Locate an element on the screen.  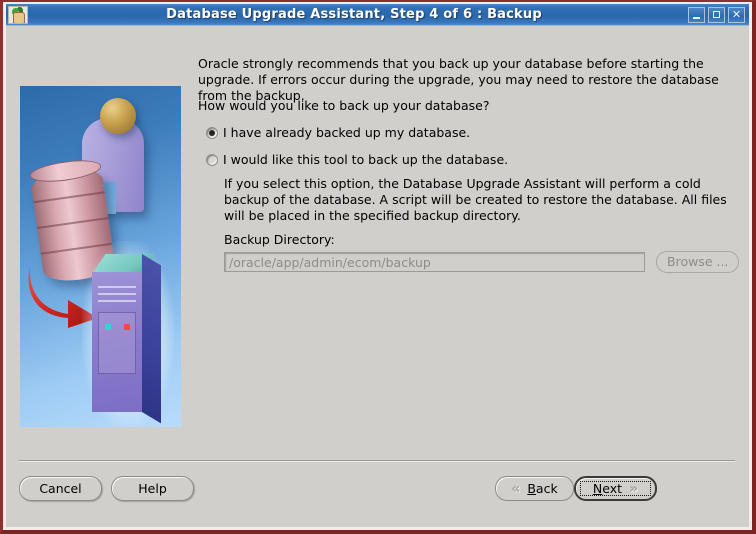
server-side-face is located at coordinates (151, 339).